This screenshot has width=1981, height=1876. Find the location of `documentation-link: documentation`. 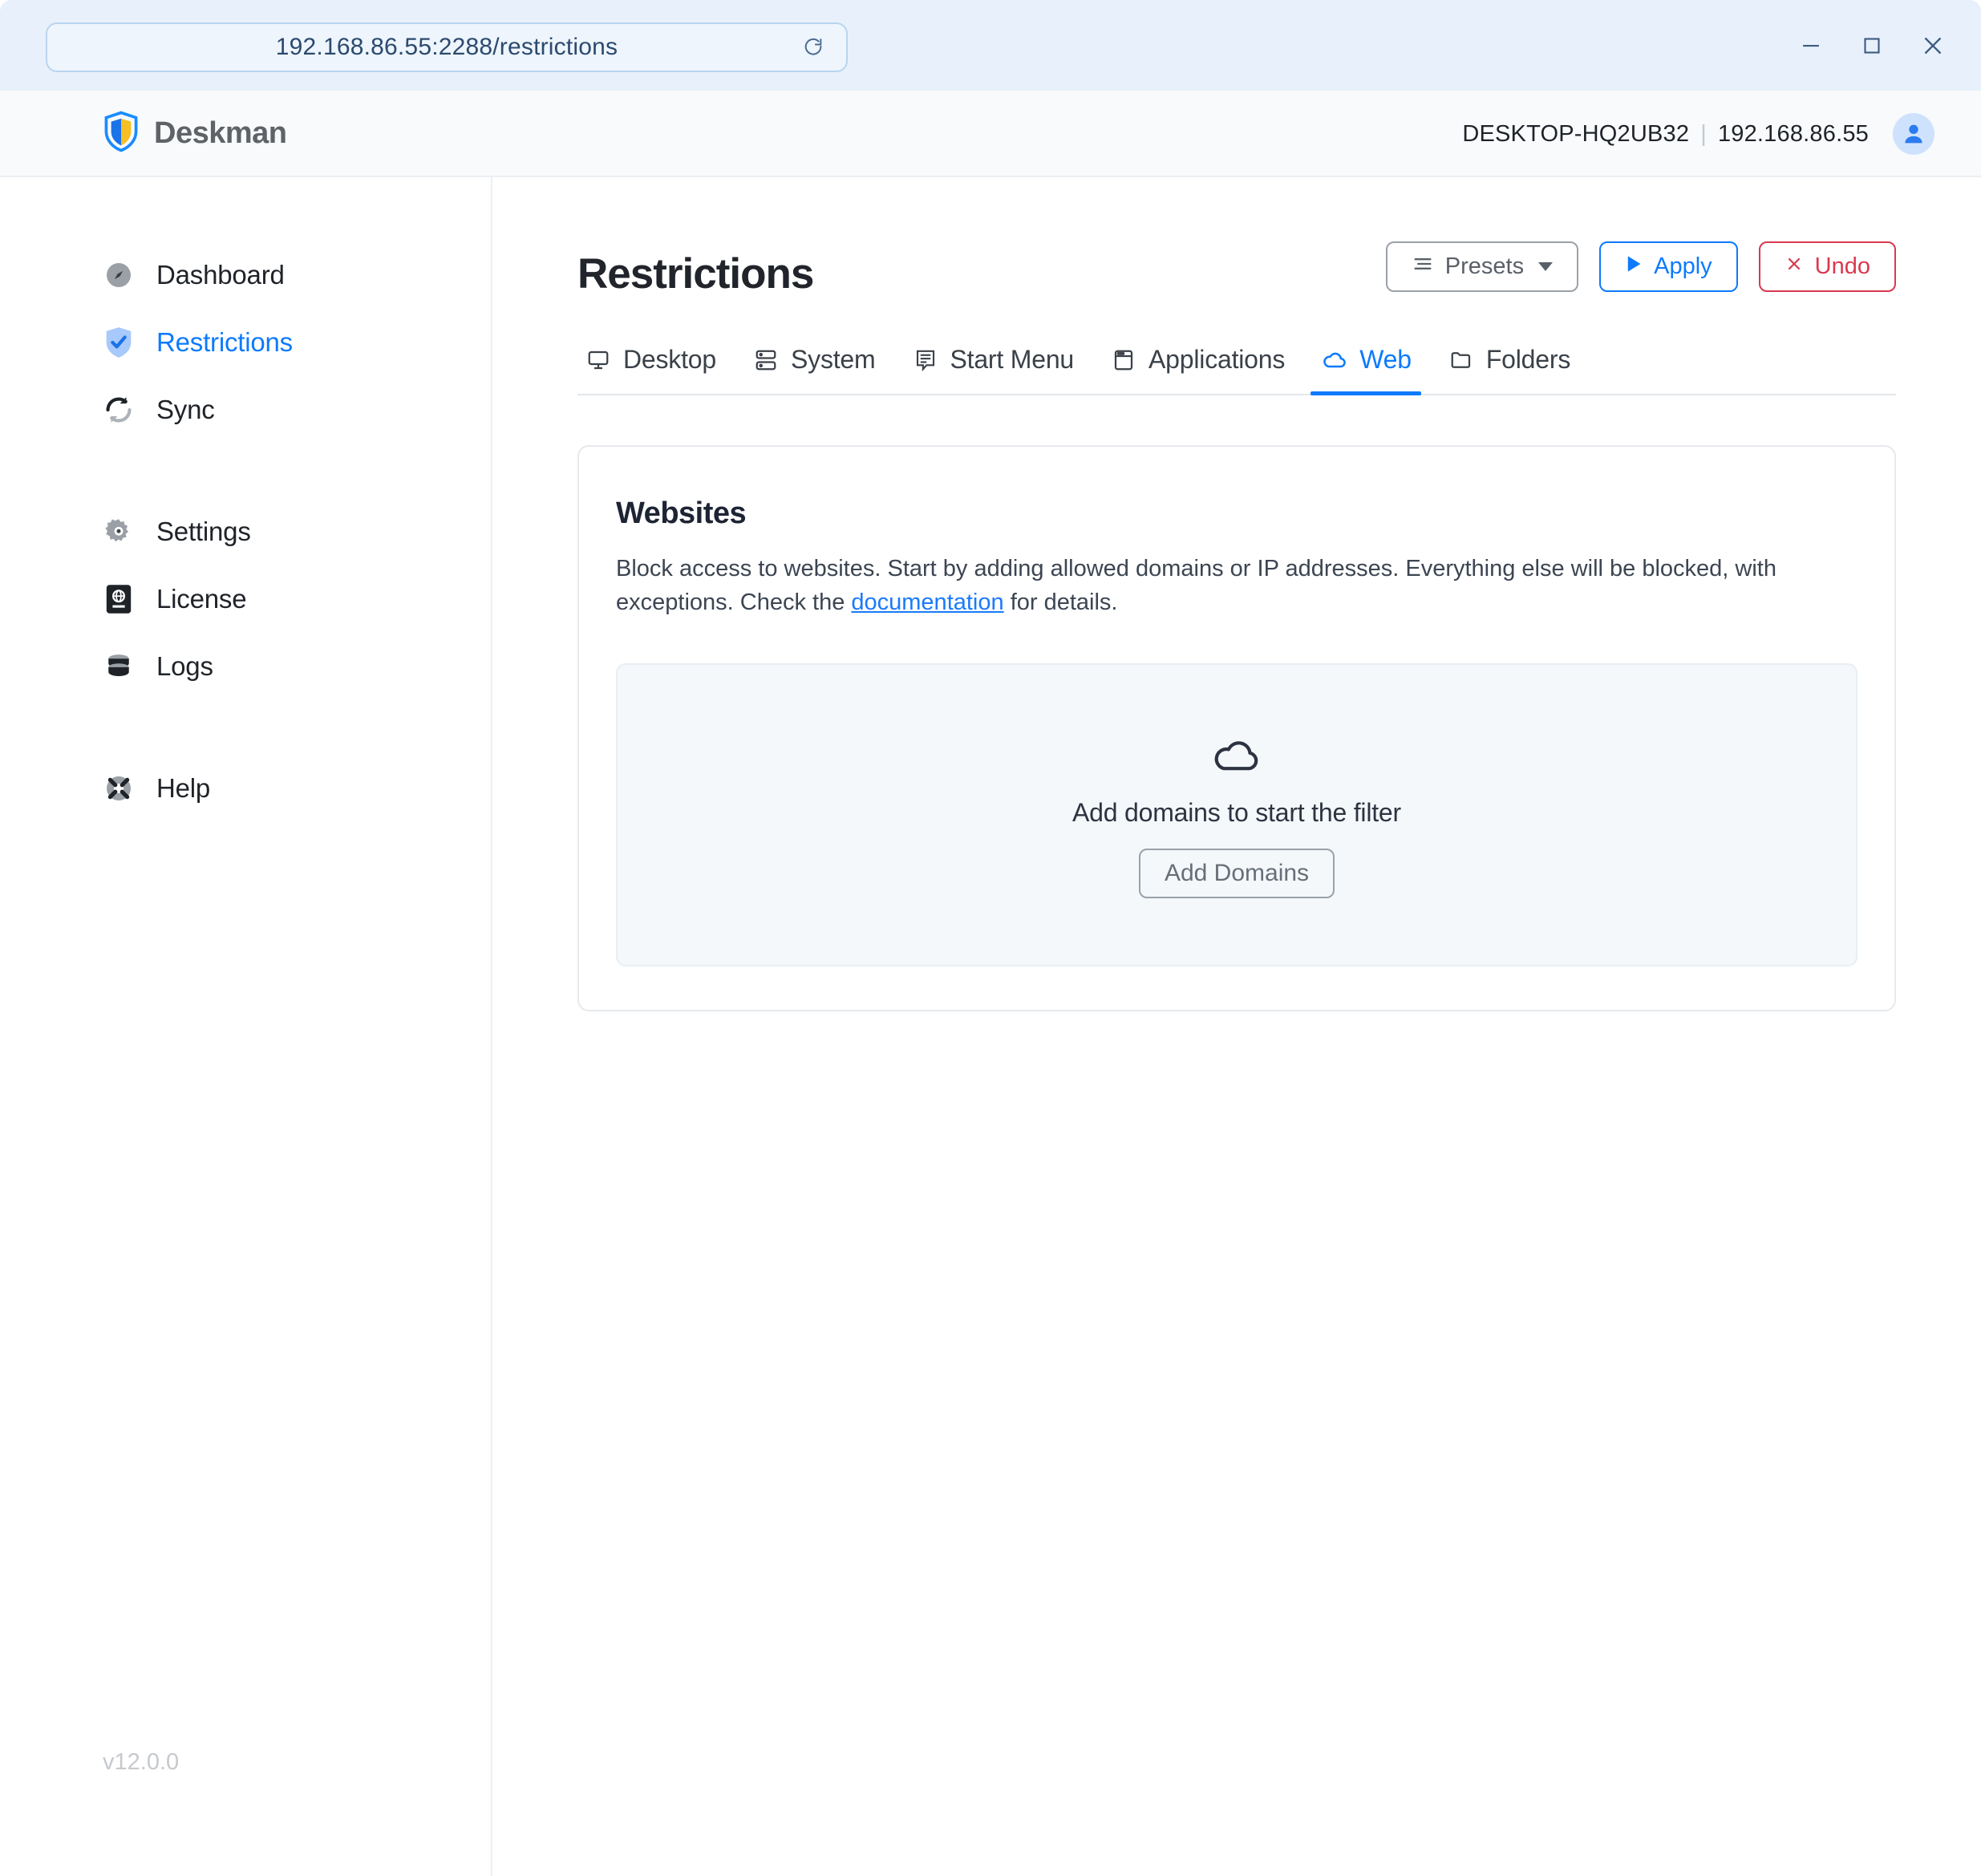

documentation-link: documentation is located at coordinates (927, 602).